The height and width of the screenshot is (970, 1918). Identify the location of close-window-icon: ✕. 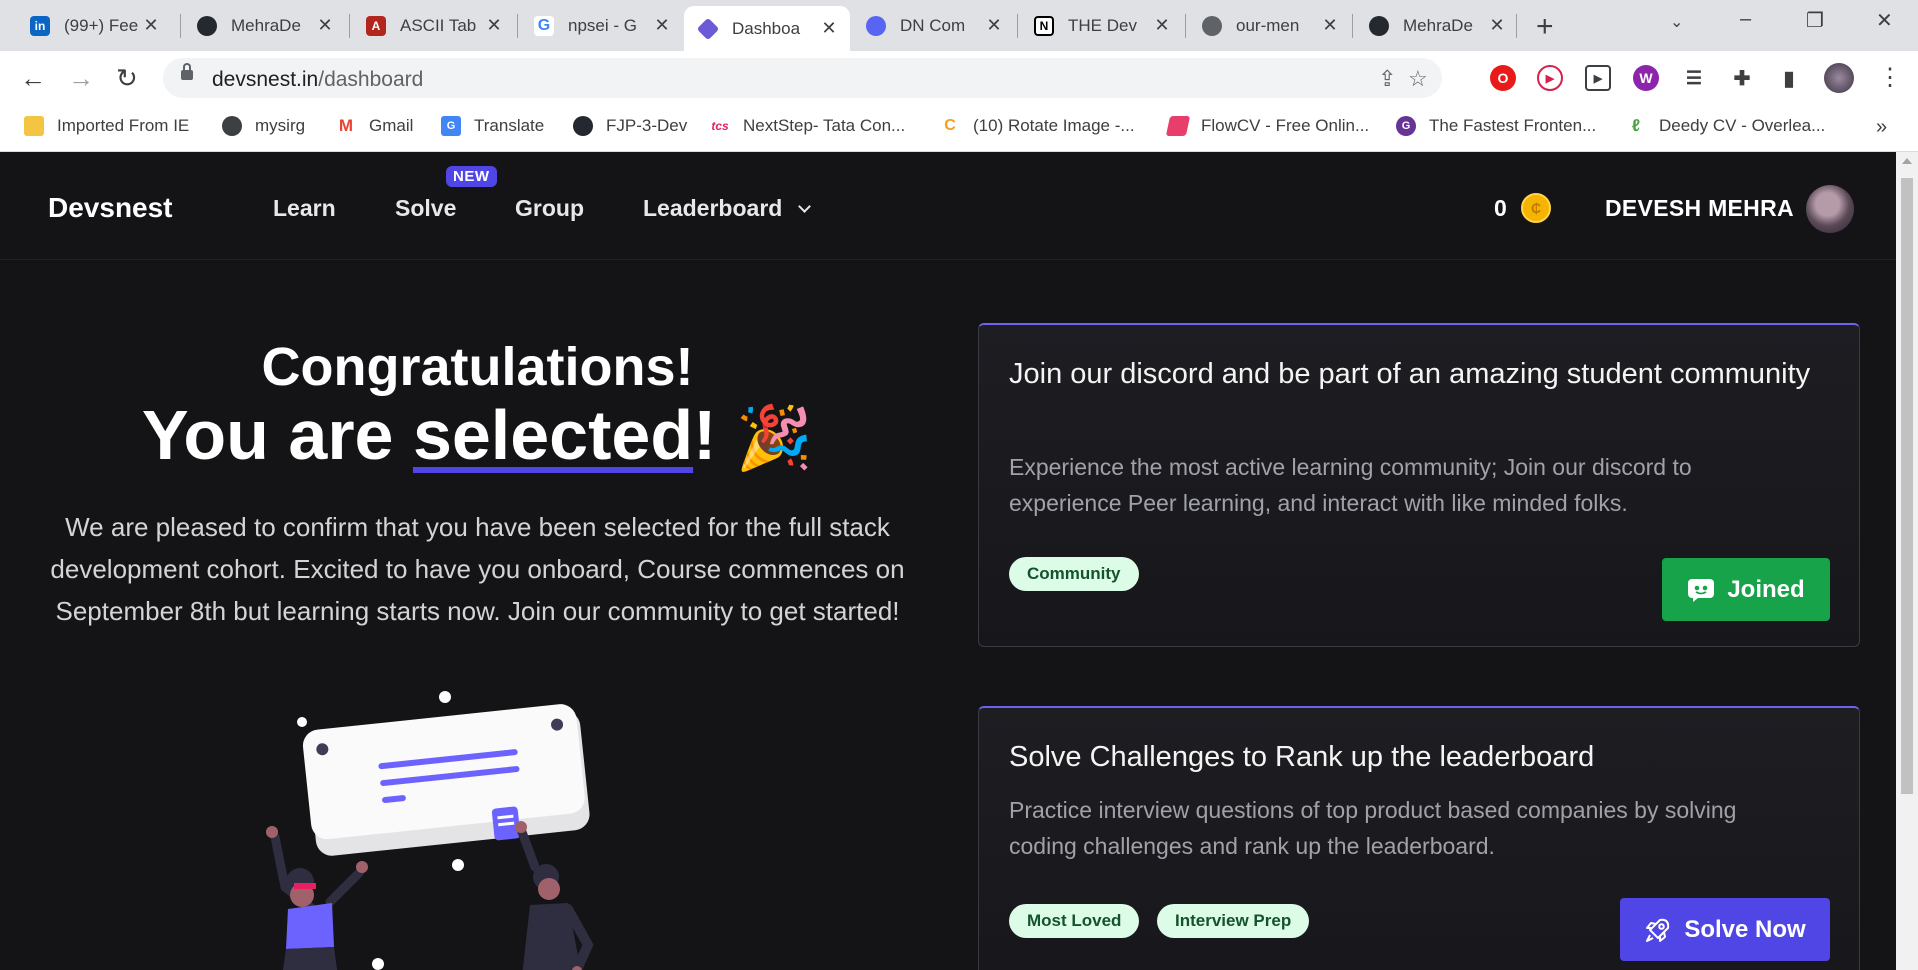
(1884, 20).